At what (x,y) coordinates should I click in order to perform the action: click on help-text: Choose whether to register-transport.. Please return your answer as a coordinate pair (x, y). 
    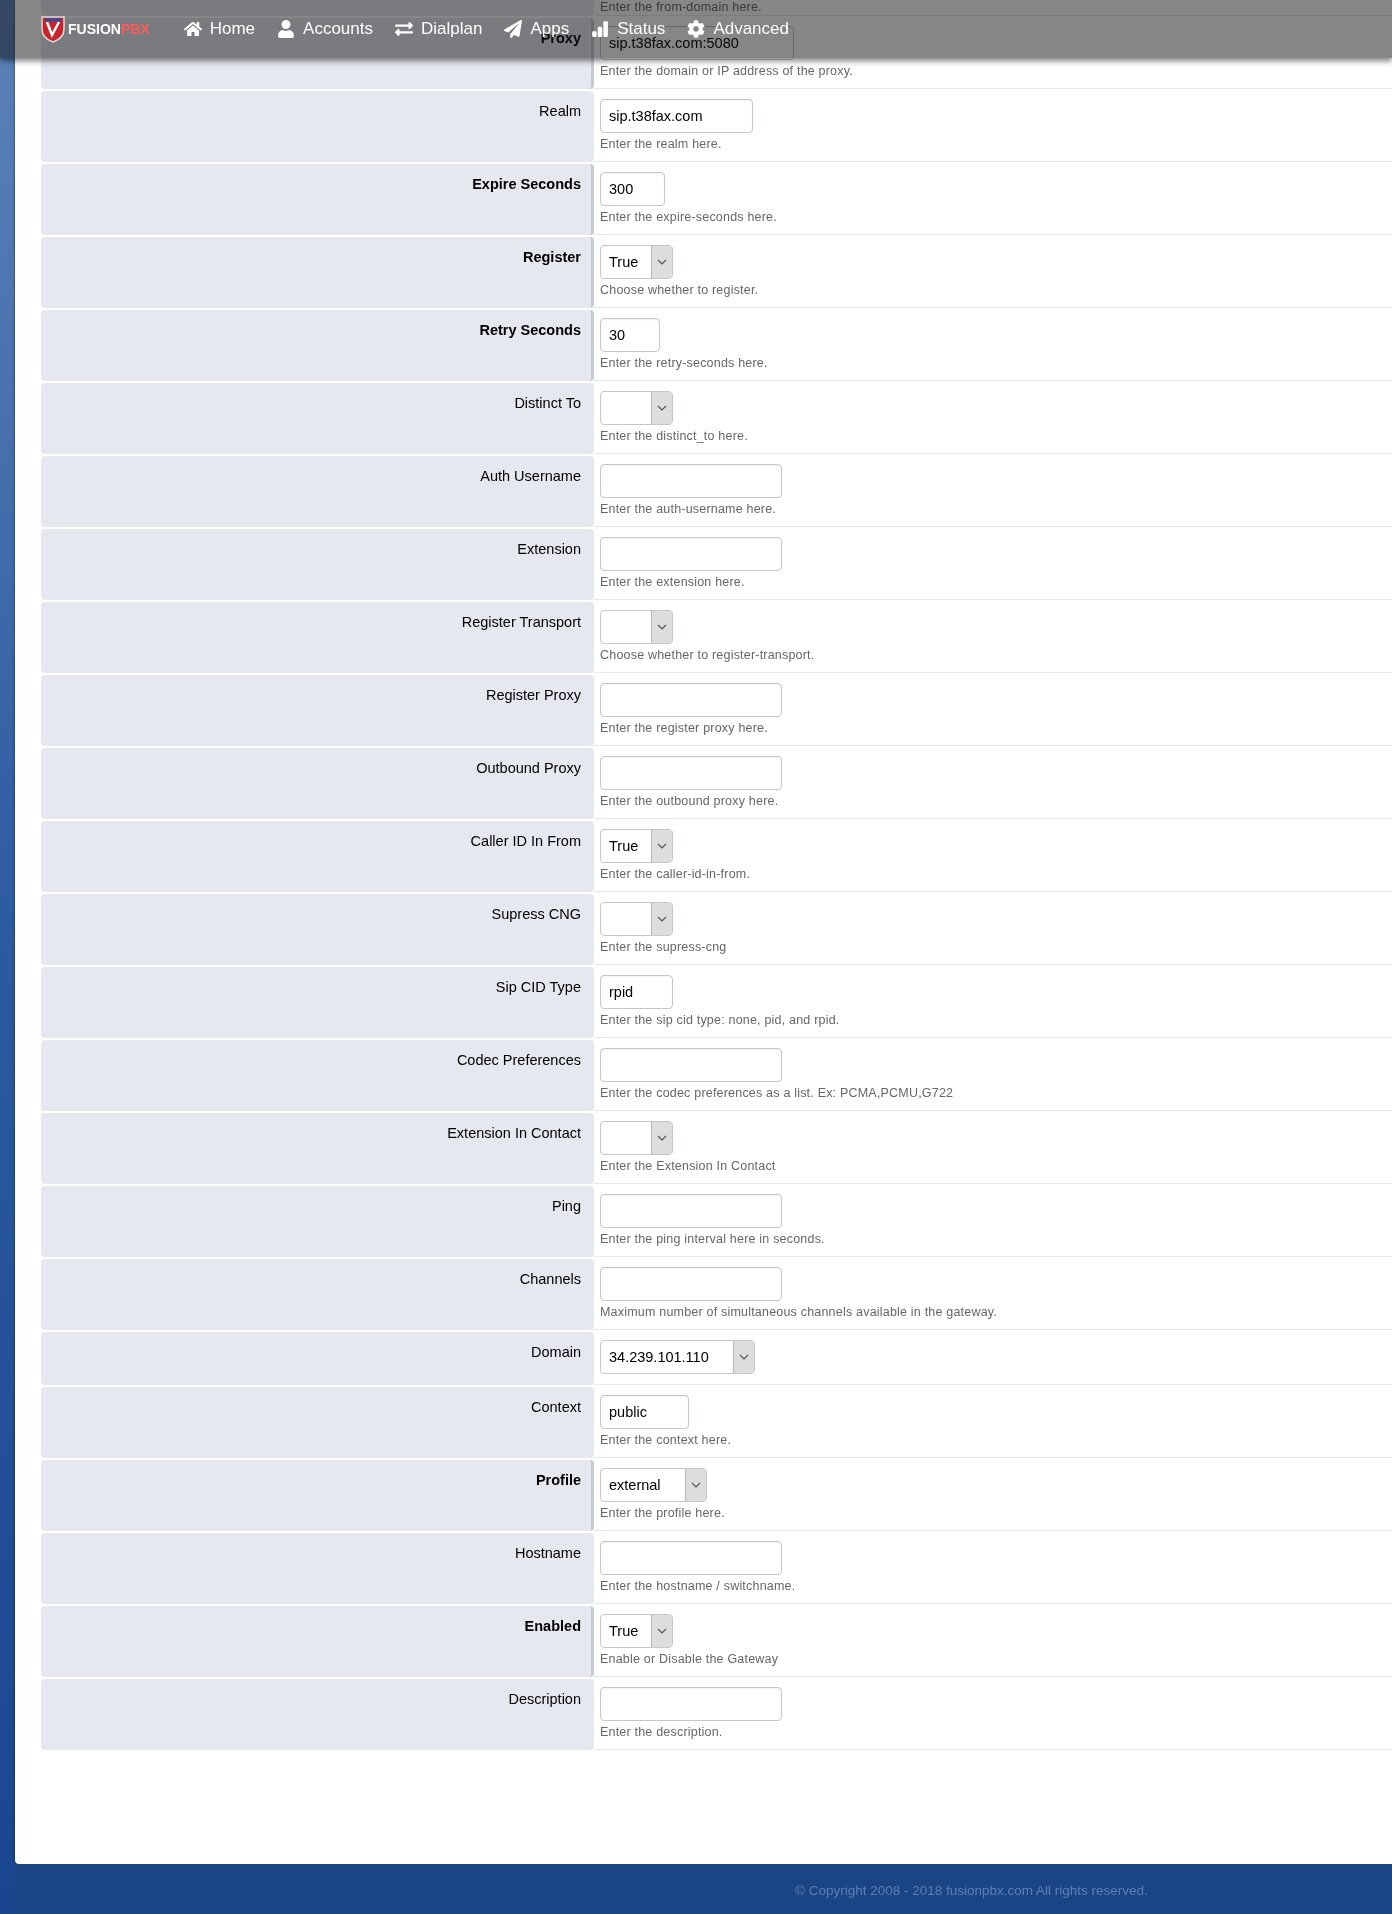
    Looking at the image, I should click on (707, 655).